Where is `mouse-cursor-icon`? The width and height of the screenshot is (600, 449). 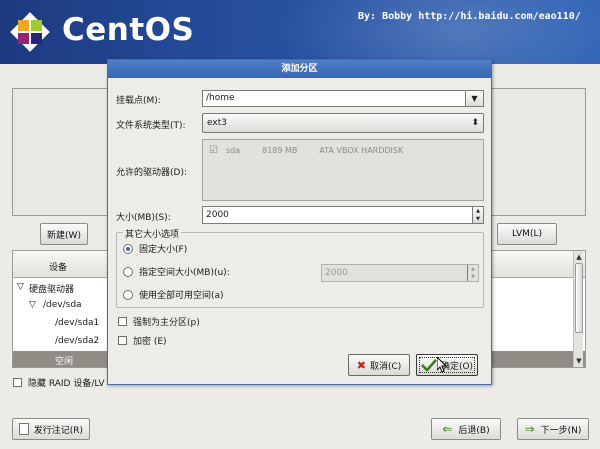 mouse-cursor-icon is located at coordinates (442, 365).